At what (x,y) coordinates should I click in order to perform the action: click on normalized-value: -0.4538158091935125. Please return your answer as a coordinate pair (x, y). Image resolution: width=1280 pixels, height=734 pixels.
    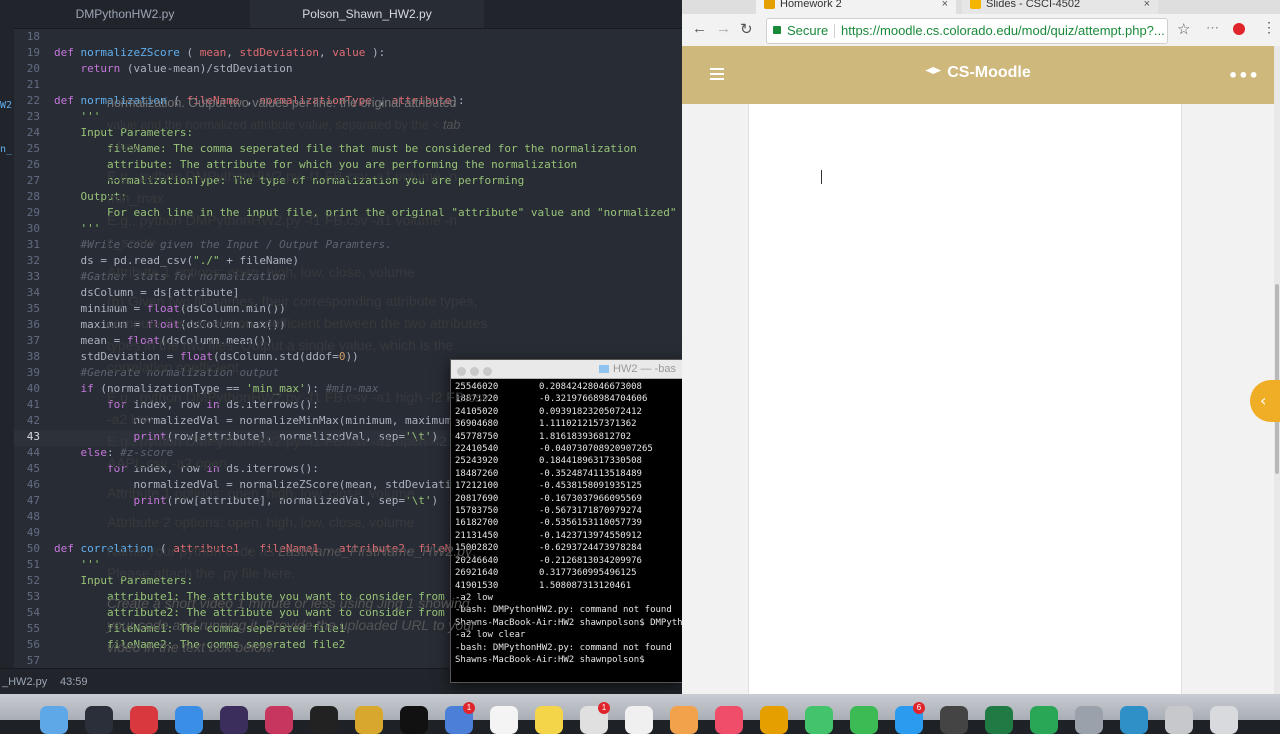
    Looking at the image, I should click on (590, 486).